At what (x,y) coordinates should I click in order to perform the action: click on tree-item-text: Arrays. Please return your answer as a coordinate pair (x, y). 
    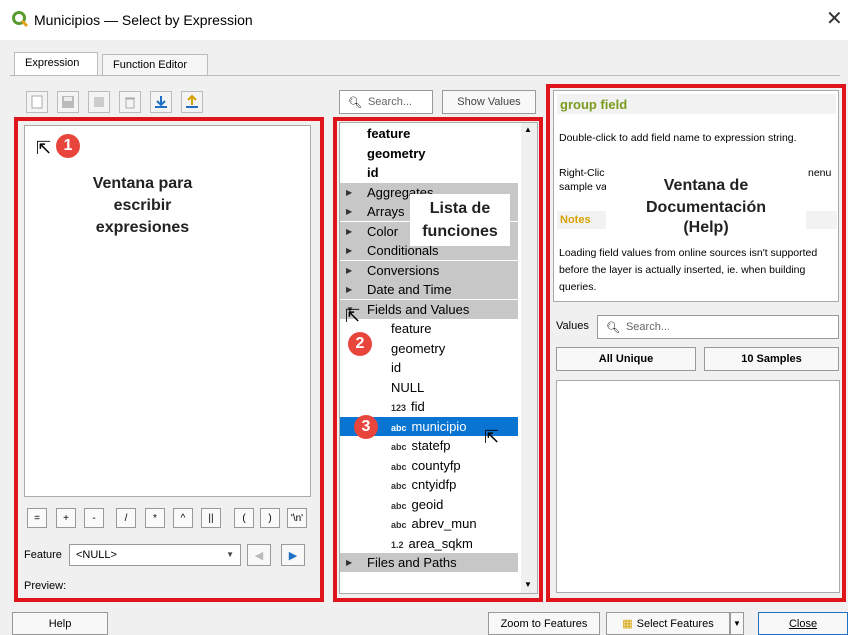
    Looking at the image, I should click on (386, 211).